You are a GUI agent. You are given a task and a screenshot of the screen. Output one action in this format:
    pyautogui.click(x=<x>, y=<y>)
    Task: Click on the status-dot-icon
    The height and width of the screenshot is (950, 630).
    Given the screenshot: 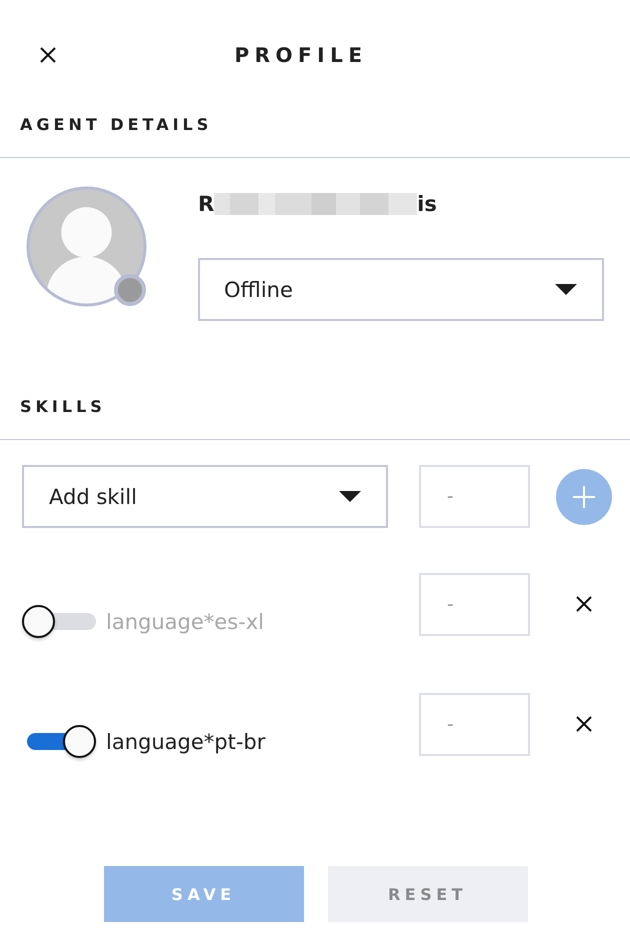 What is the action you would take?
    pyautogui.click(x=130, y=290)
    